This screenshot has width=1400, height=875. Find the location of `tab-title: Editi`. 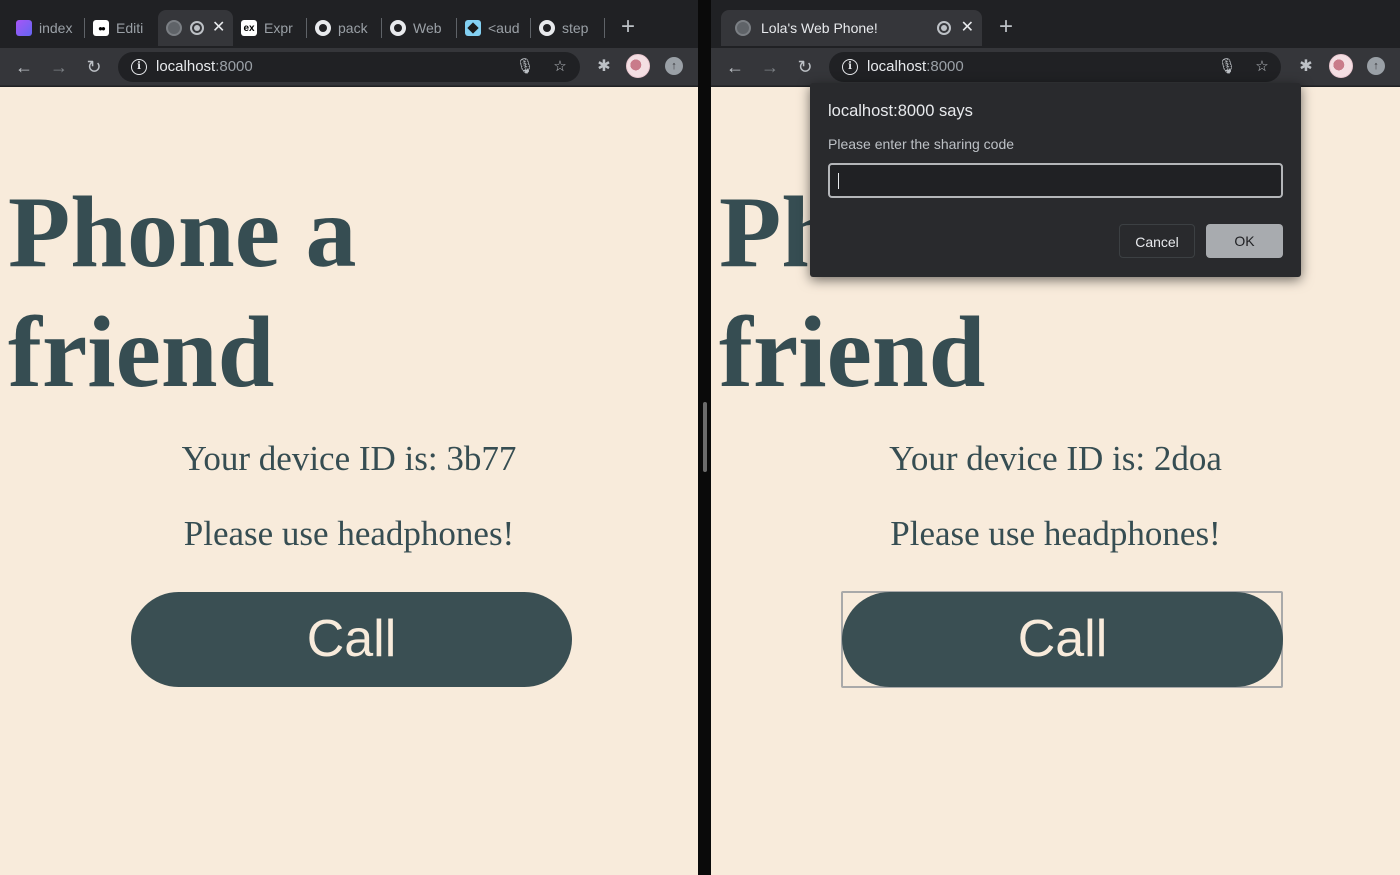

tab-title: Editi is located at coordinates (130, 28).